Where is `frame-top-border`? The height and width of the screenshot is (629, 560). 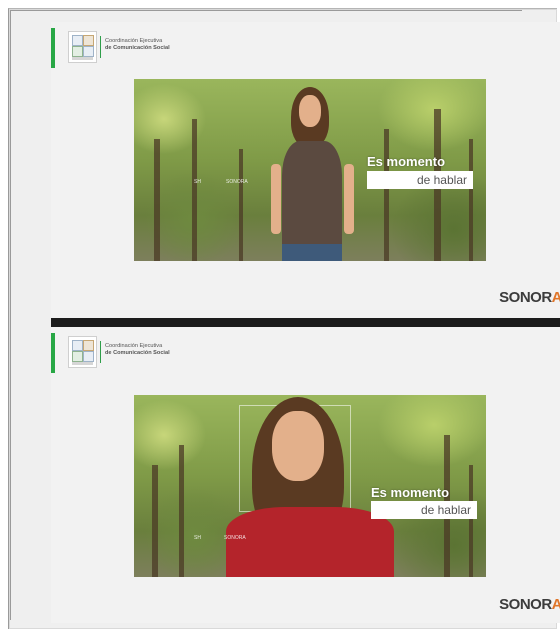 frame-top-border is located at coordinates (266, 10).